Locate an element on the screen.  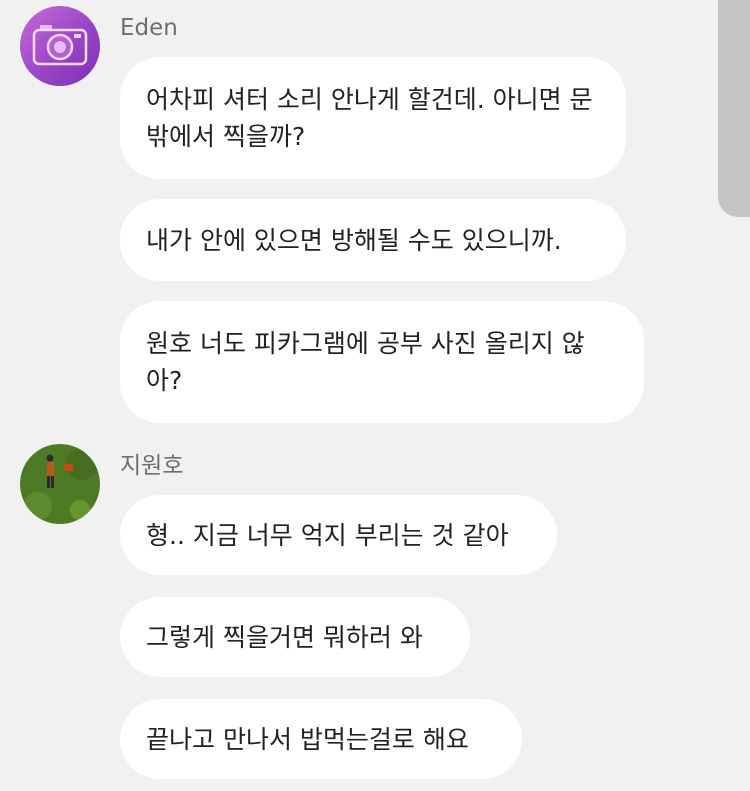
message-bubble: 내가 안에 있으면 방해될 수도 있으니까. is located at coordinates (373, 240).